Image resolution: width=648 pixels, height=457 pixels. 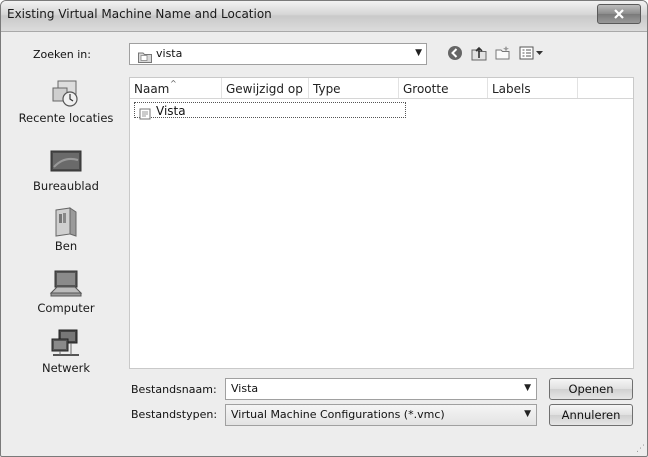 What do you see at coordinates (338, 414) in the screenshot?
I see `filetype-value: Virtual Machine Configurations (*.vmc)` at bounding box center [338, 414].